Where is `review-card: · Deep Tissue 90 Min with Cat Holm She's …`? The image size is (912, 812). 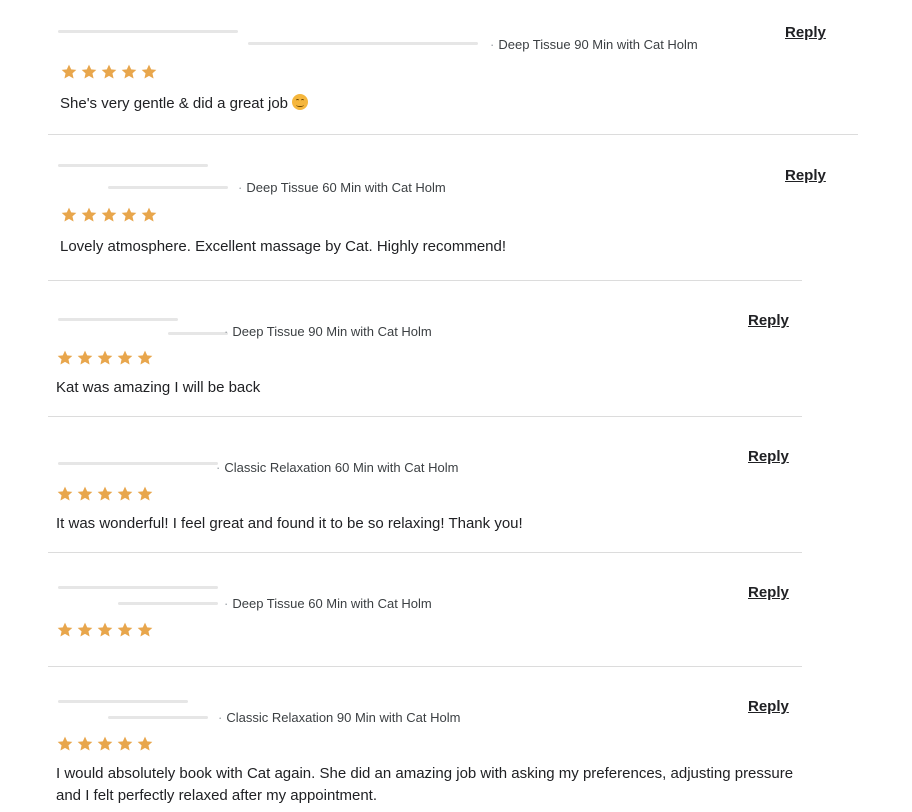
review-card: · Deep Tissue 90 Min with Cat Holm She's … is located at coordinates (453, 67).